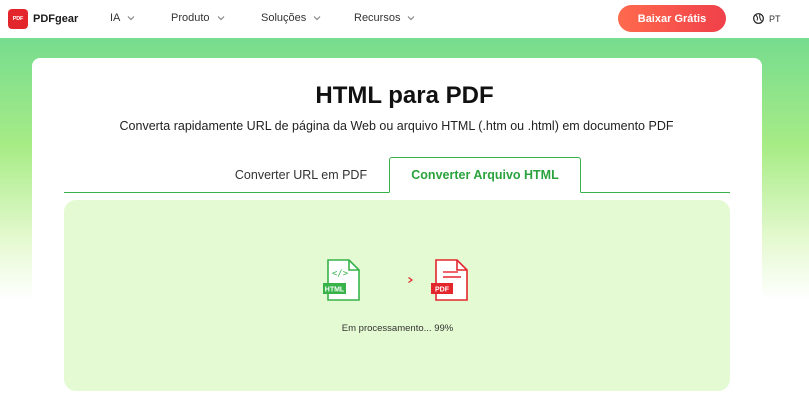  I want to click on nav-item-label: Produto, so click(190, 18).